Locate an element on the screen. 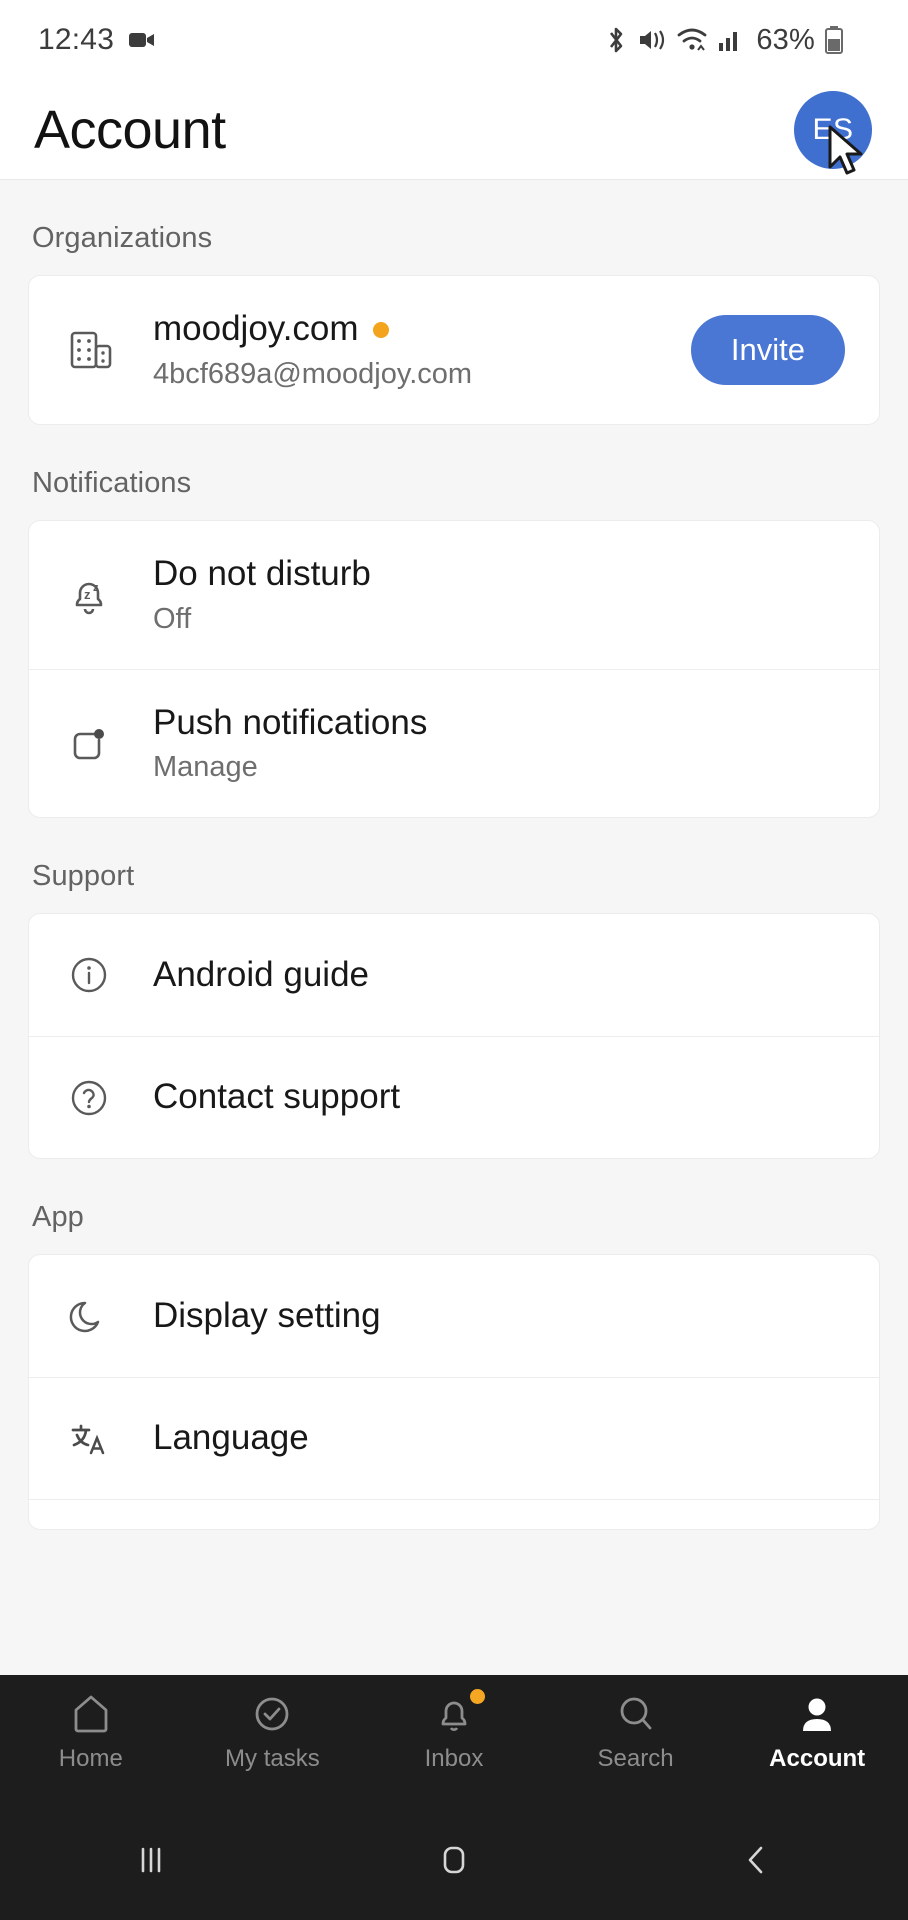  check-circle-icon is located at coordinates (272, 1714).